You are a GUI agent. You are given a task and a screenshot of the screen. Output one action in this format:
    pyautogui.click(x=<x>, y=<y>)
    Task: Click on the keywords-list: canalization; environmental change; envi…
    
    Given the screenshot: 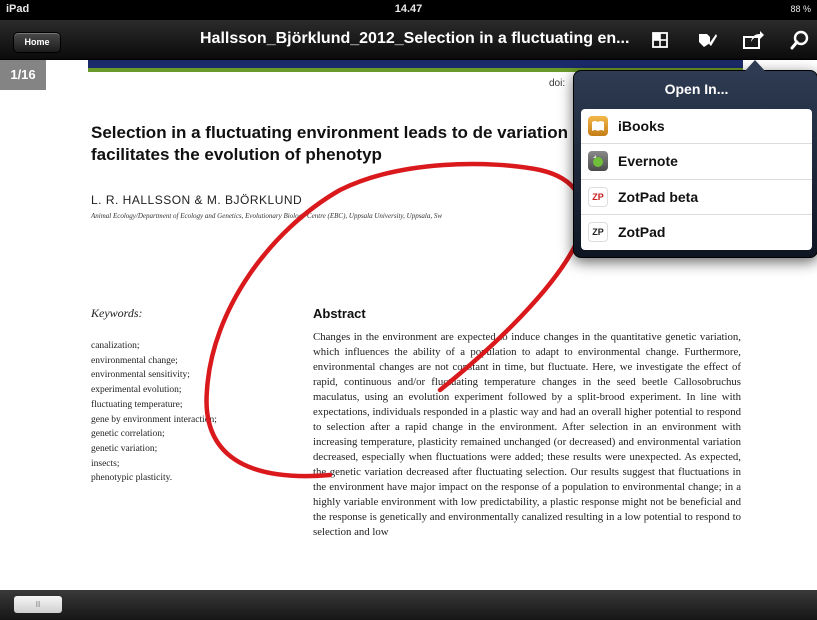 What is the action you would take?
    pyautogui.click(x=191, y=412)
    